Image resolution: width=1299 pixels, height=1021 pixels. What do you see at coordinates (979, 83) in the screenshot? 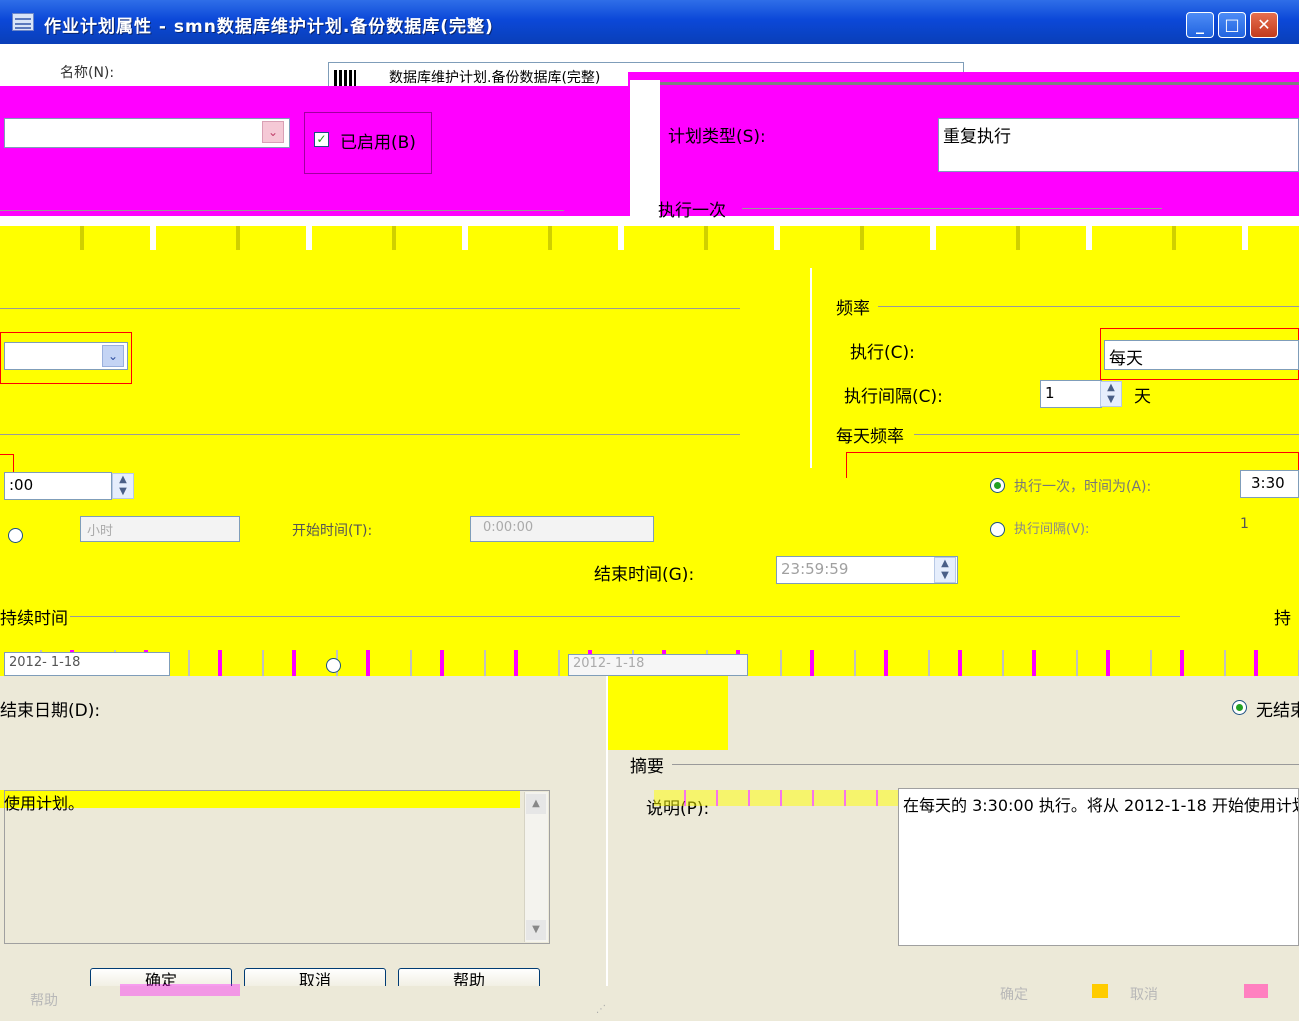
I see `divider-line` at bounding box center [979, 83].